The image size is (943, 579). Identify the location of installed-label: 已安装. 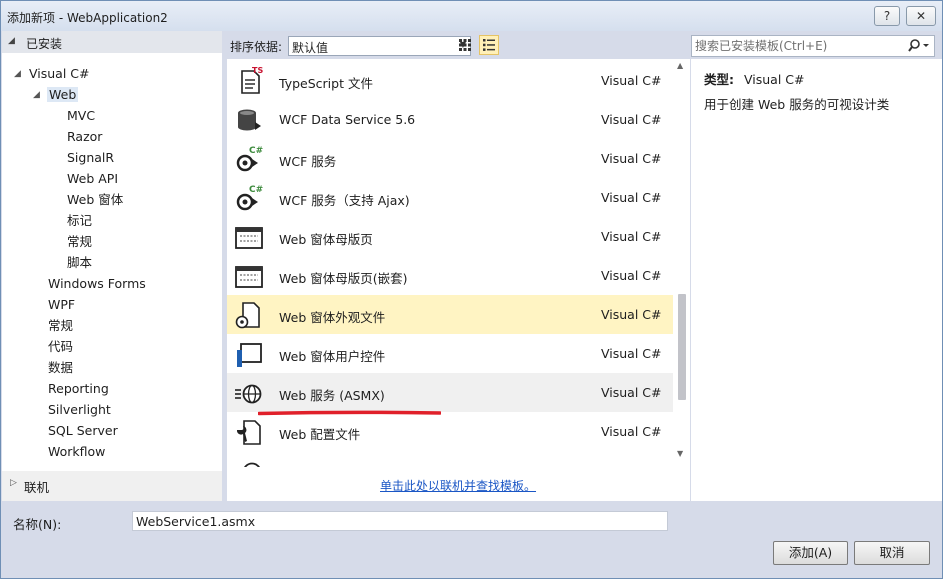
(44, 44).